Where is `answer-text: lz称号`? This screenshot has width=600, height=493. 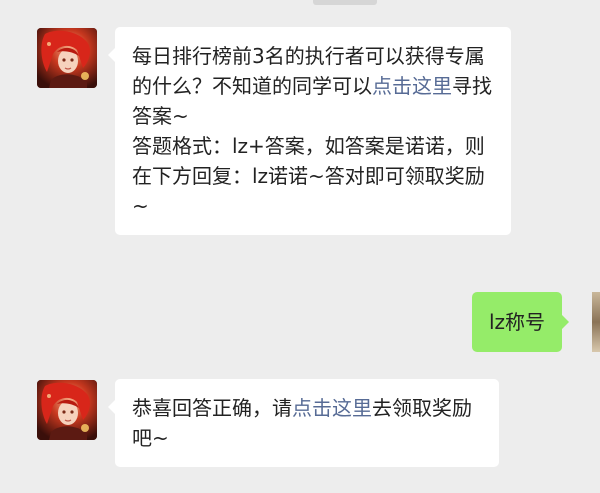 answer-text: lz称号 is located at coordinates (517, 322).